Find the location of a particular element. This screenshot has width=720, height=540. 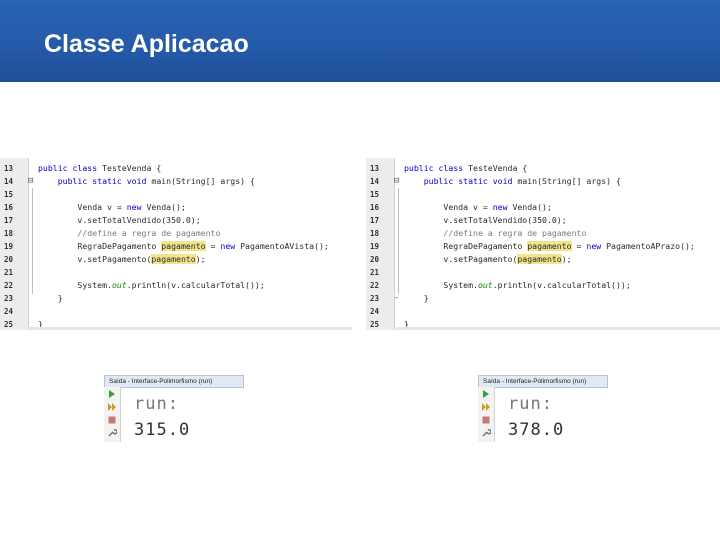

line-number: 13 is located at coordinates (375, 168).